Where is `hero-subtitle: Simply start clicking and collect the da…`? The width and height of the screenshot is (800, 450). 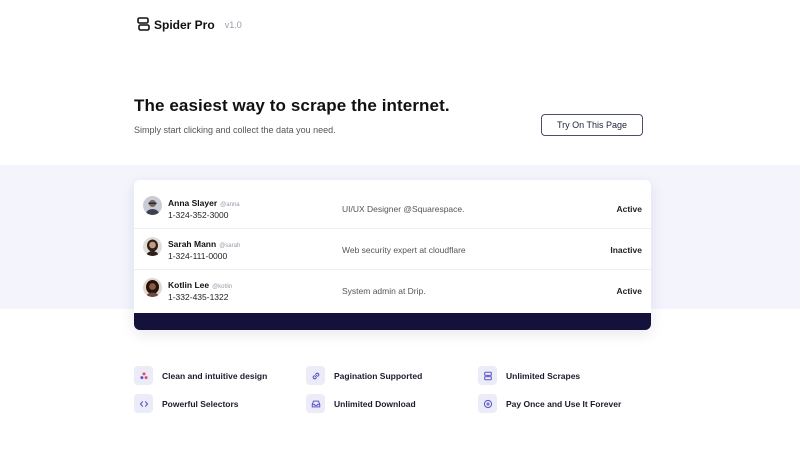 hero-subtitle: Simply start clicking and collect the da… is located at coordinates (235, 130).